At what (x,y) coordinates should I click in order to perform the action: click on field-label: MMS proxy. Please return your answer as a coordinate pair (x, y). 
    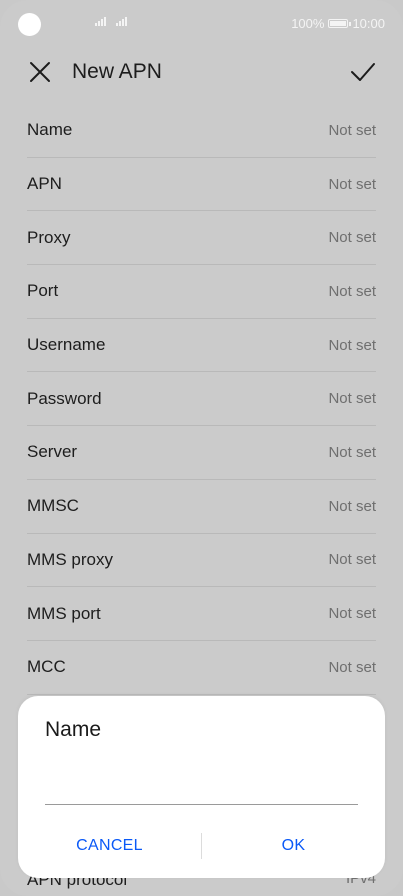
    Looking at the image, I should click on (70, 559).